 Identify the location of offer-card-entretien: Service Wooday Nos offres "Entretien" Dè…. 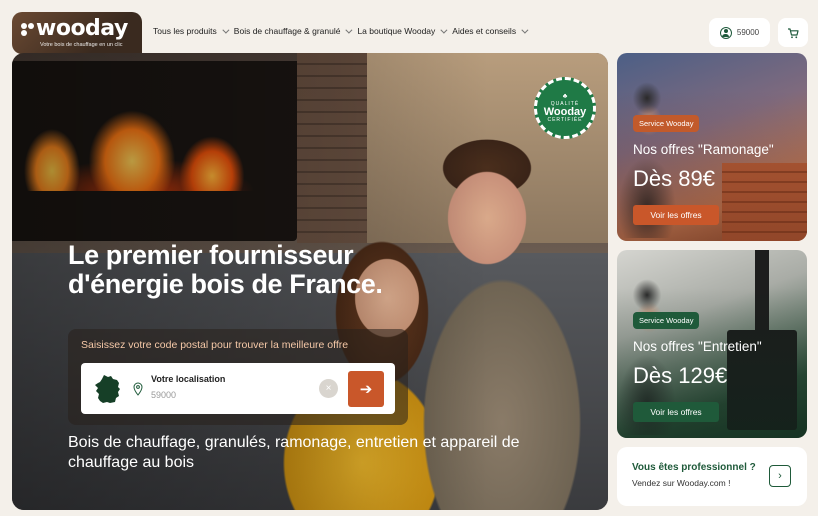
(712, 344).